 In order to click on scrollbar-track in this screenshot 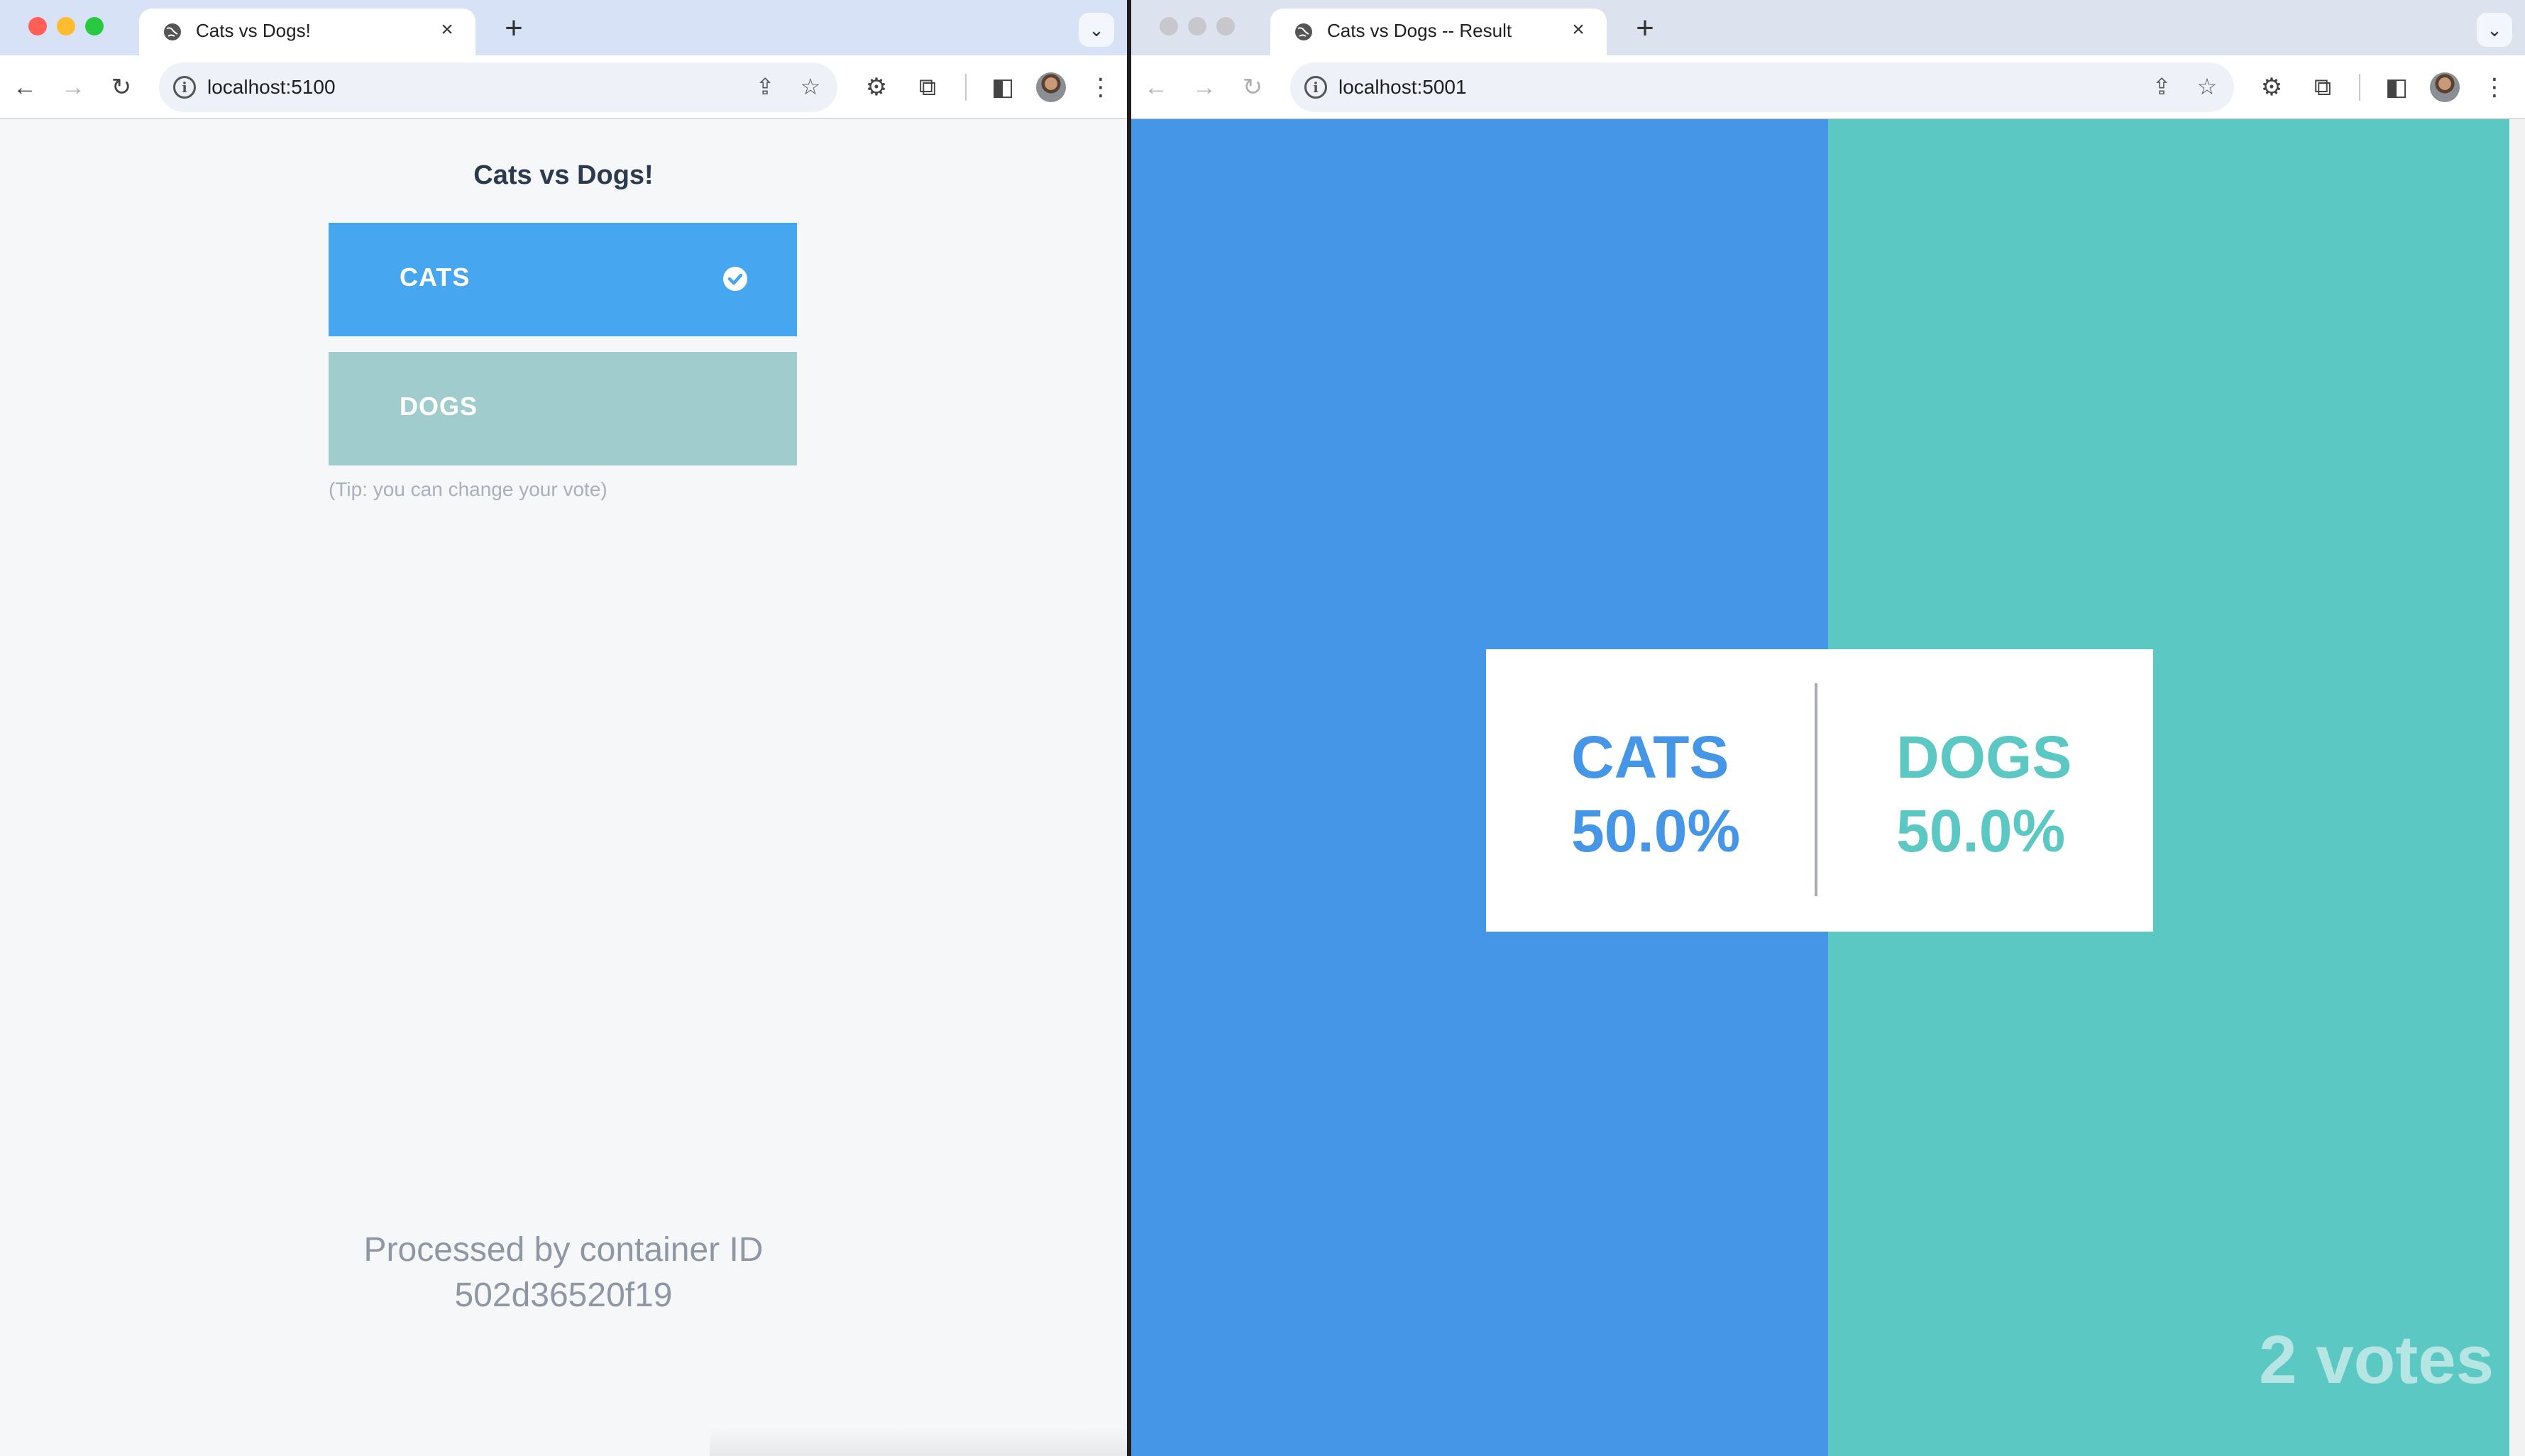, I will do `click(2517, 787)`.